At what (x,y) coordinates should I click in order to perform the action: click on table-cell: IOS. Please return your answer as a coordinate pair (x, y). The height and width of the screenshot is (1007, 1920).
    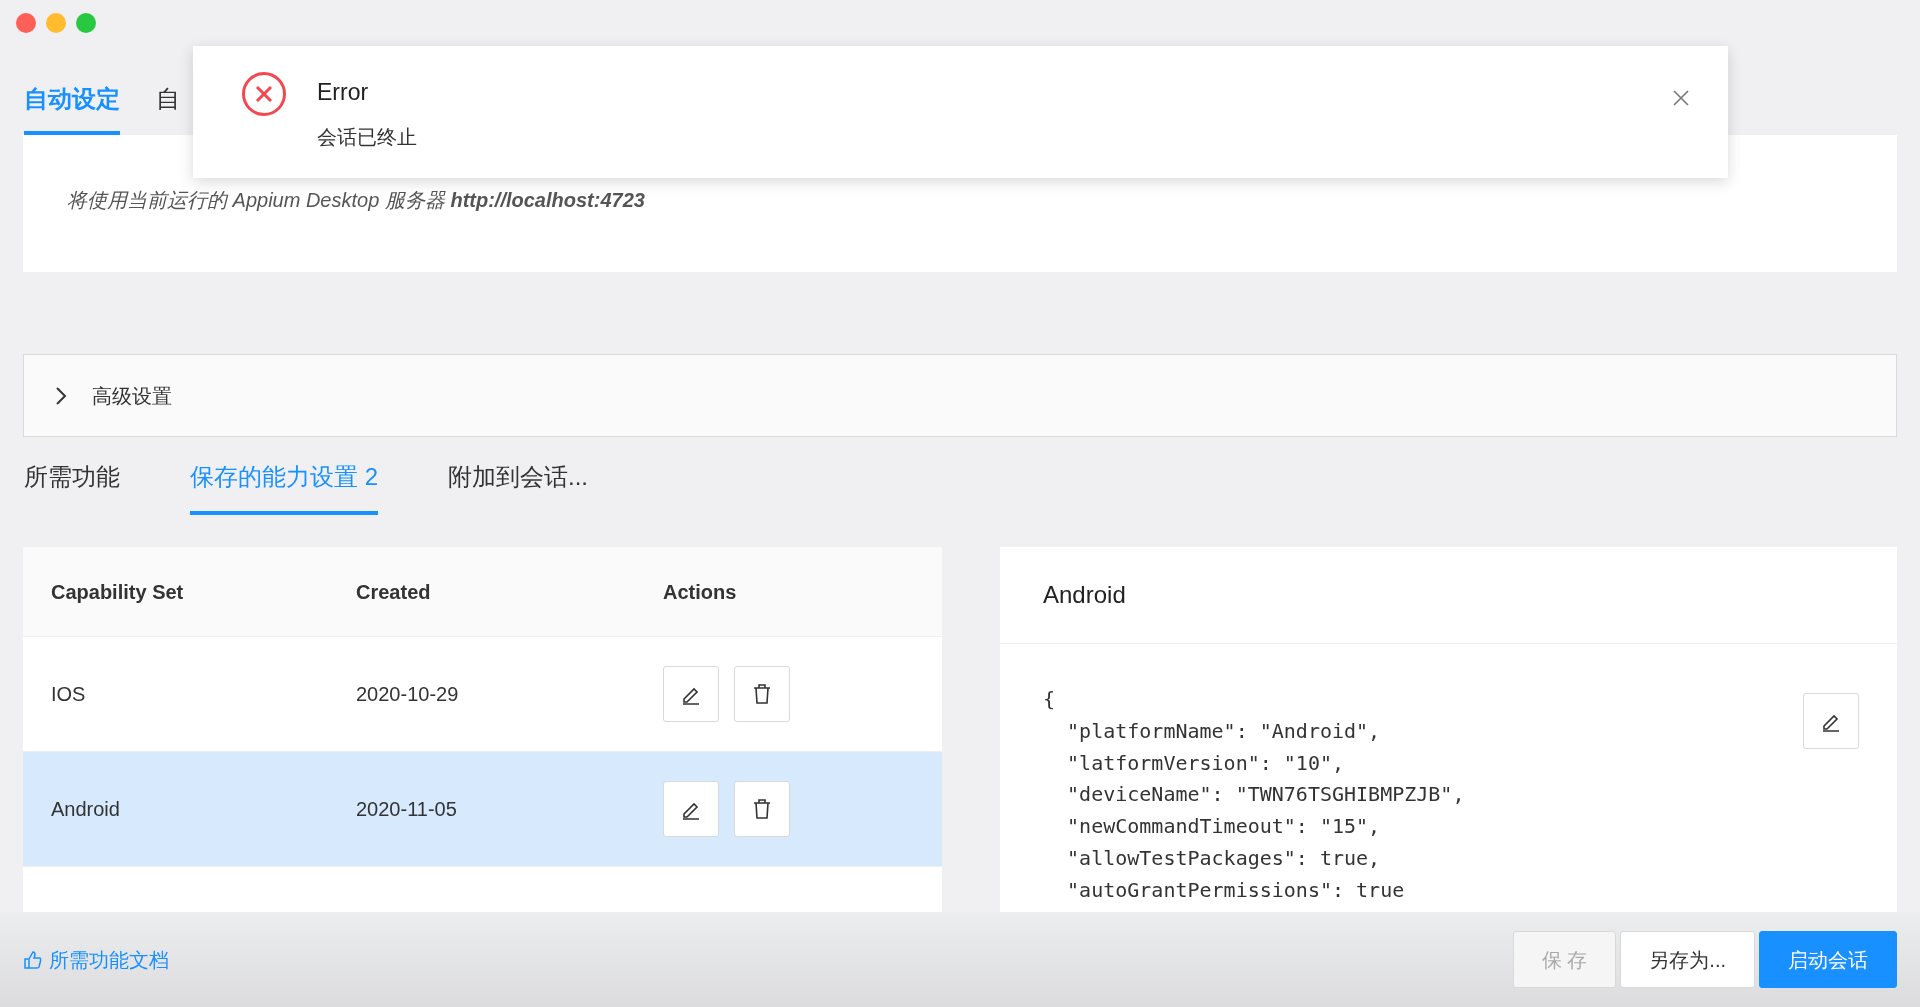
    Looking at the image, I should click on (68, 694).